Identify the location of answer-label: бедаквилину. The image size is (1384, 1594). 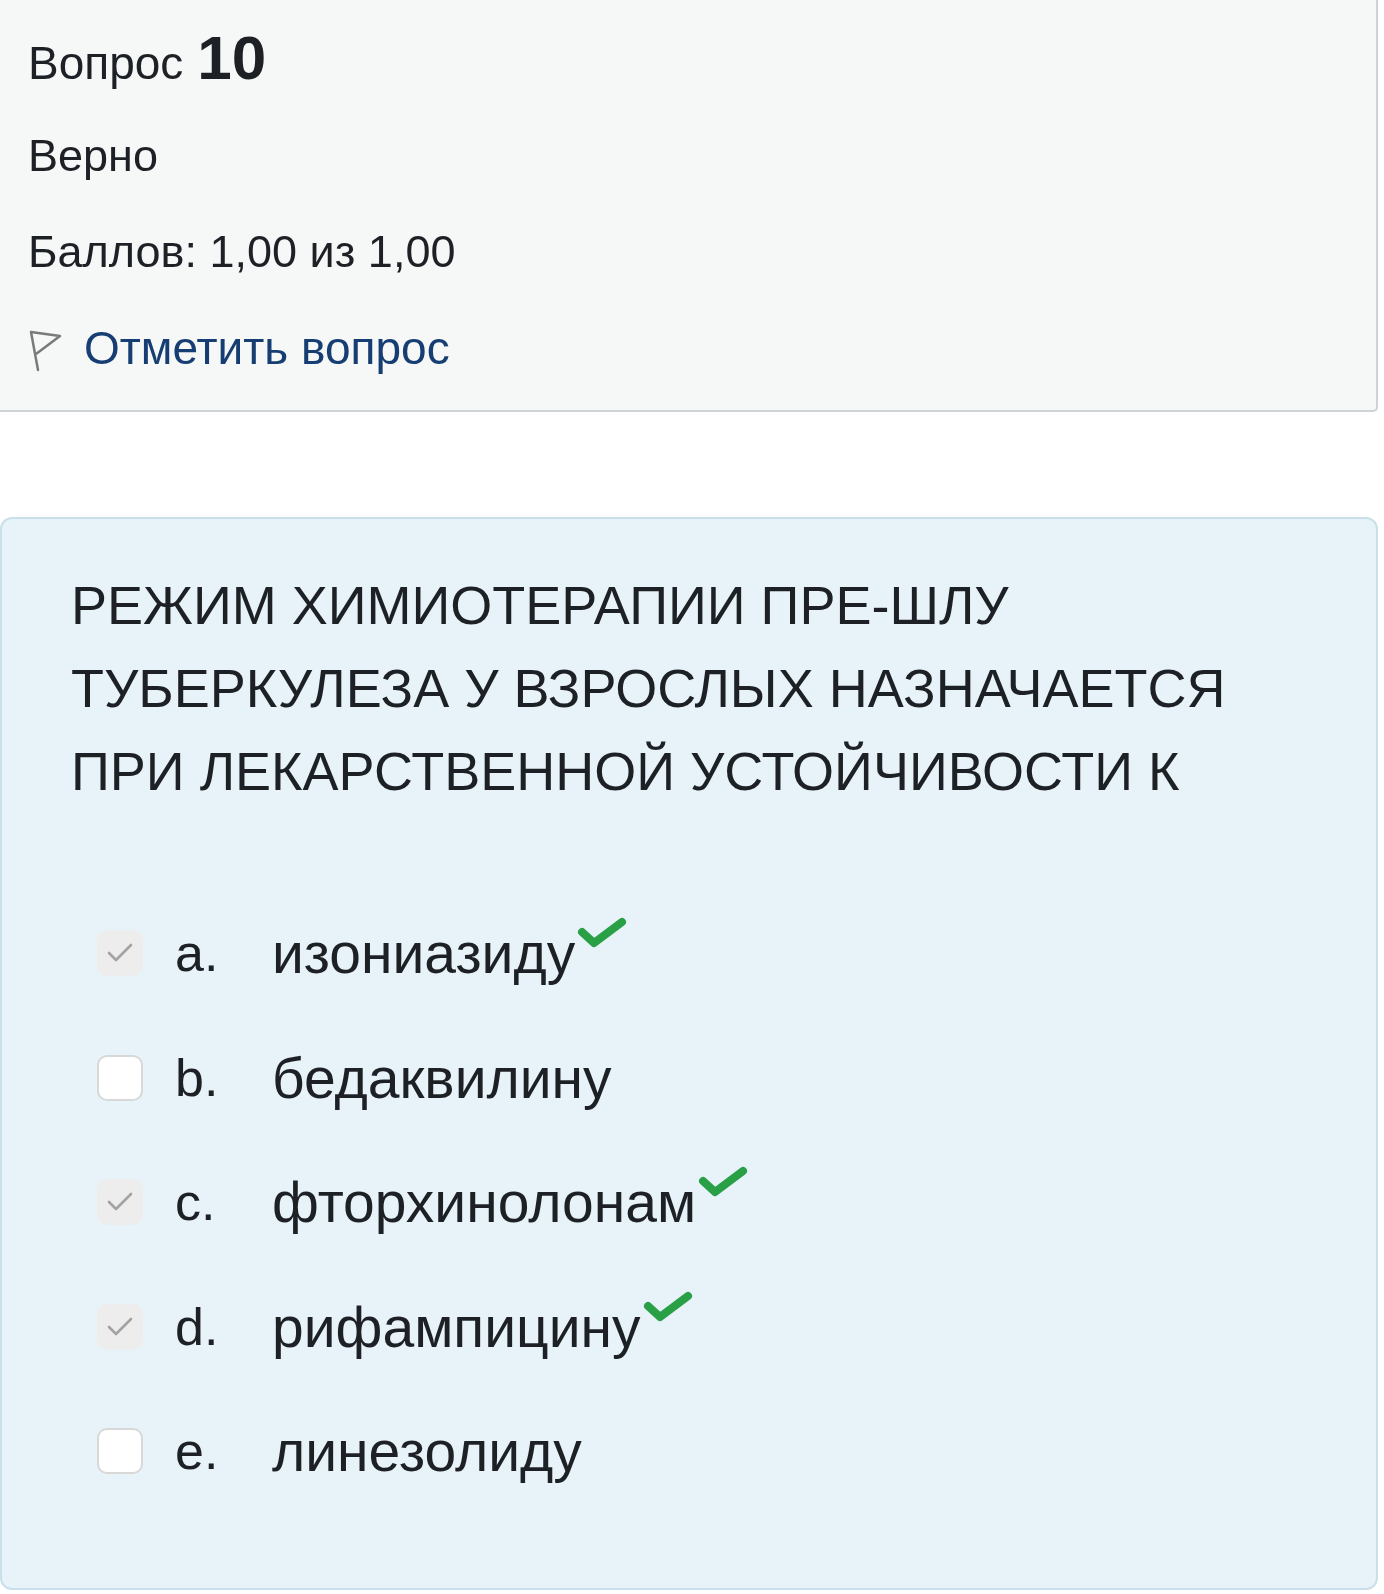
(442, 1077).